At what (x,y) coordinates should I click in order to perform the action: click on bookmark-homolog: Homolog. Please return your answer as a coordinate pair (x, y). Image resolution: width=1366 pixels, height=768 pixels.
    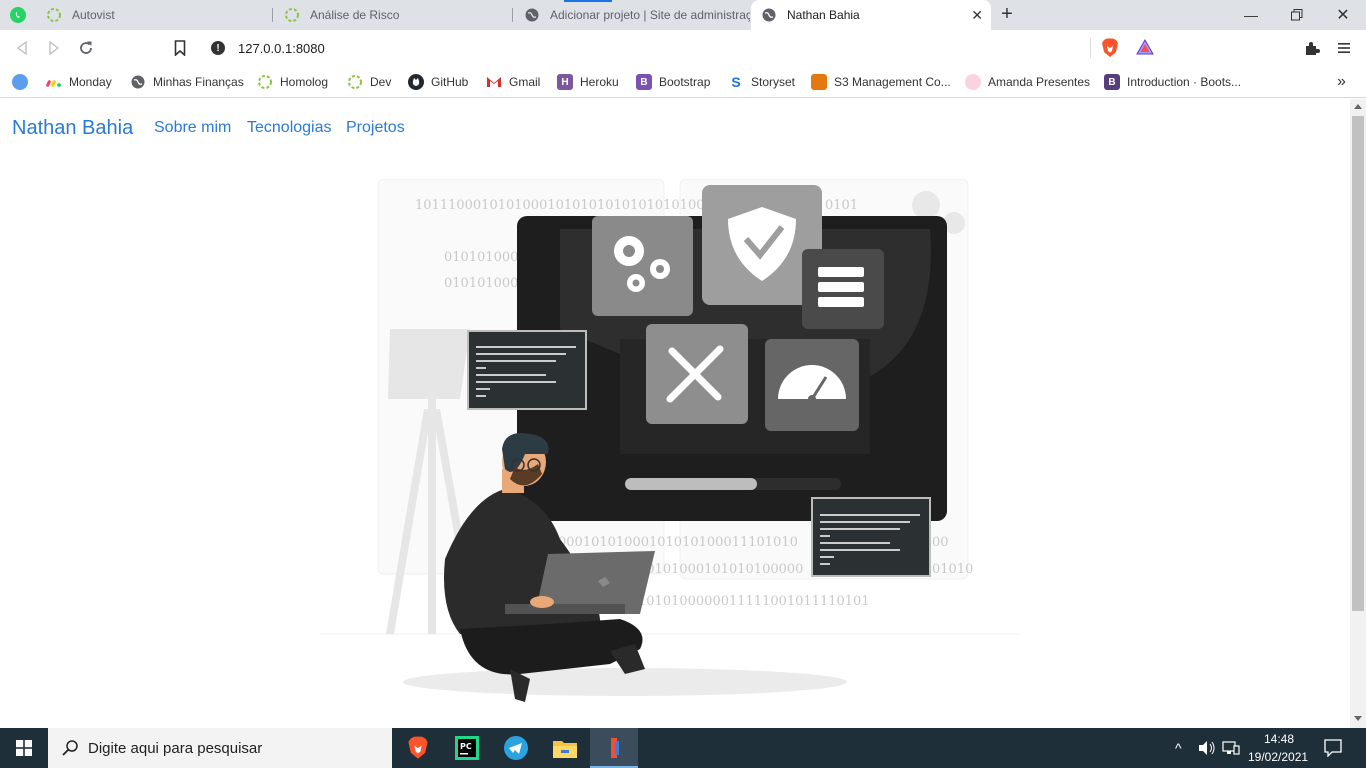
    Looking at the image, I should click on (292, 82).